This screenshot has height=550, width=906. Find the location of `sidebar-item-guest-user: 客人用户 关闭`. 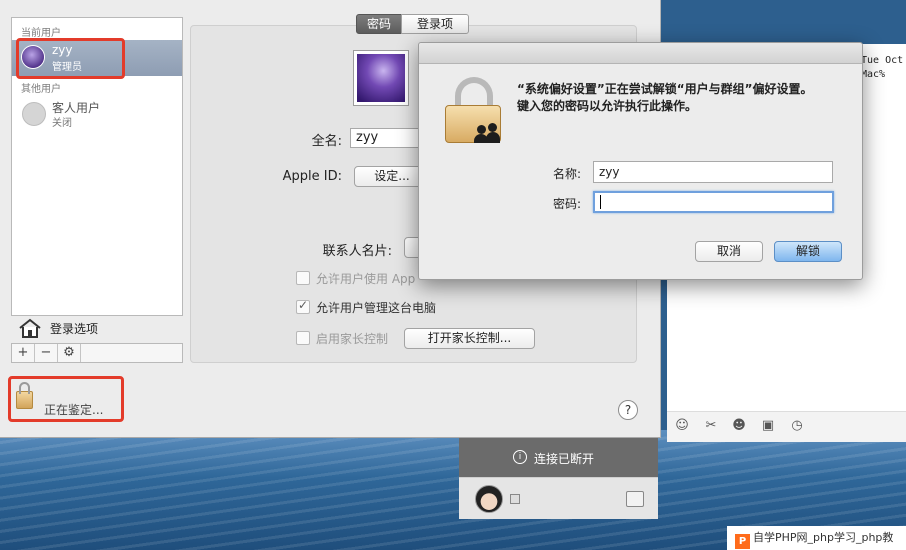

sidebar-item-guest-user: 客人用户 关闭 is located at coordinates (97, 114).